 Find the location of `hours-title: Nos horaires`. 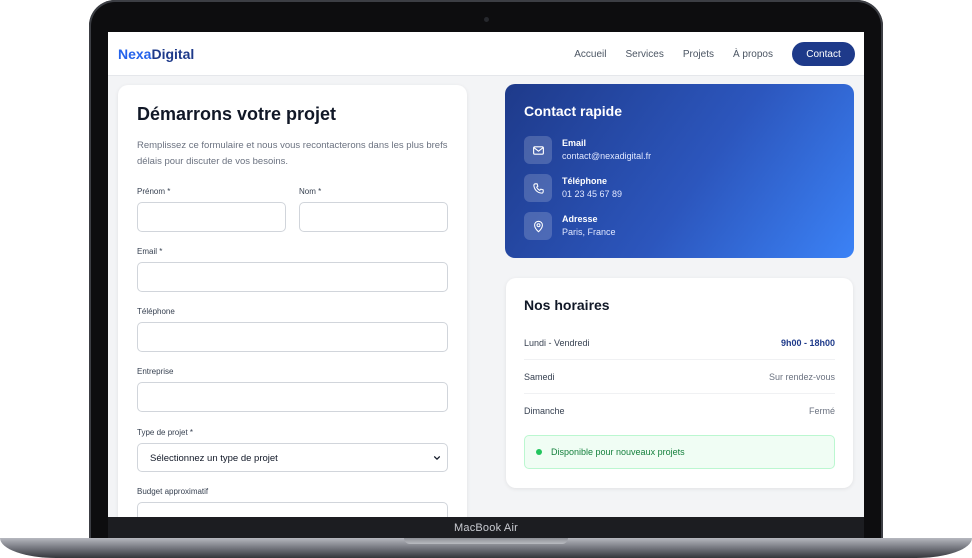

hours-title: Nos horaires is located at coordinates (567, 305).